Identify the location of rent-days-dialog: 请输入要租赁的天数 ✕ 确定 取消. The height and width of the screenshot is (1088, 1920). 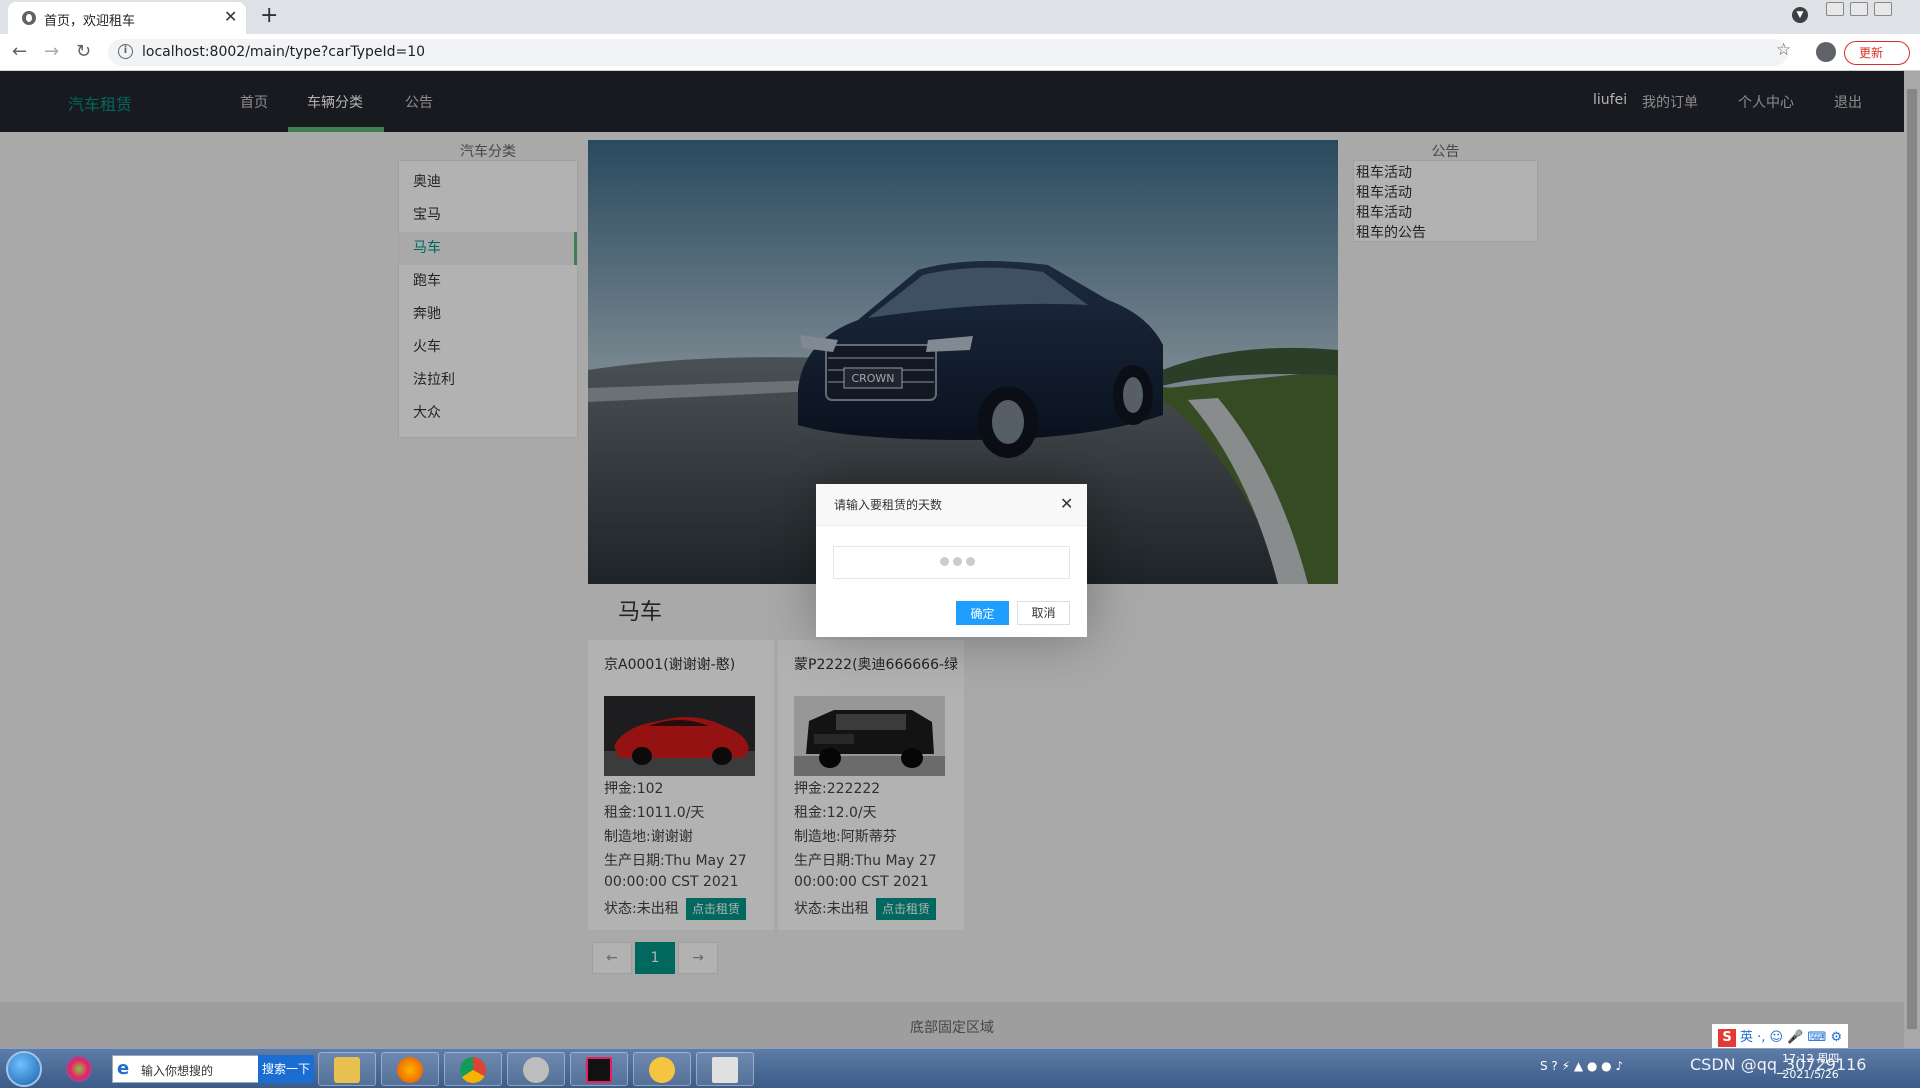
(951, 560).